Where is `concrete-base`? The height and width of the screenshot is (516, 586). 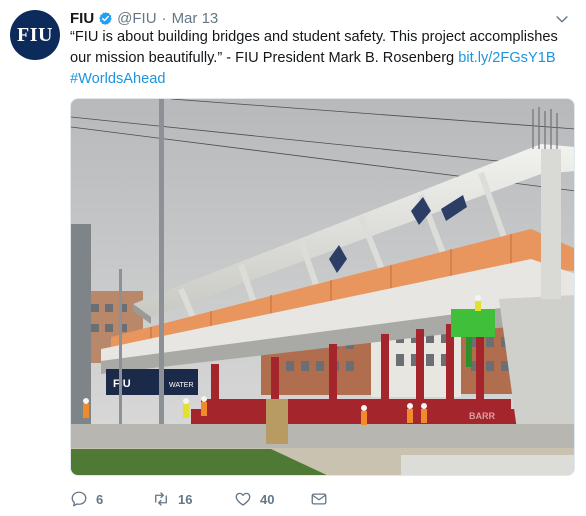 concrete-base is located at coordinates (487, 465).